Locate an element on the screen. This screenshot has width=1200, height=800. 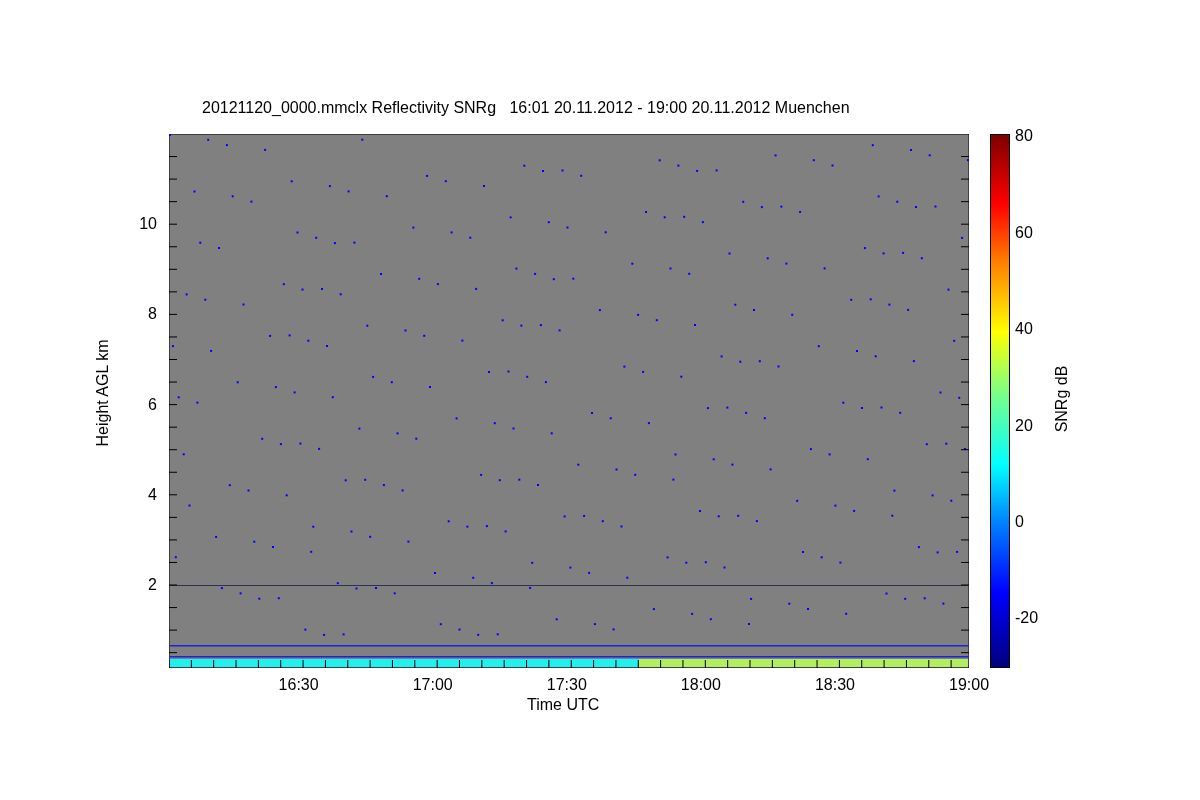
y-tick-label: 2 is located at coordinates (152, 585).